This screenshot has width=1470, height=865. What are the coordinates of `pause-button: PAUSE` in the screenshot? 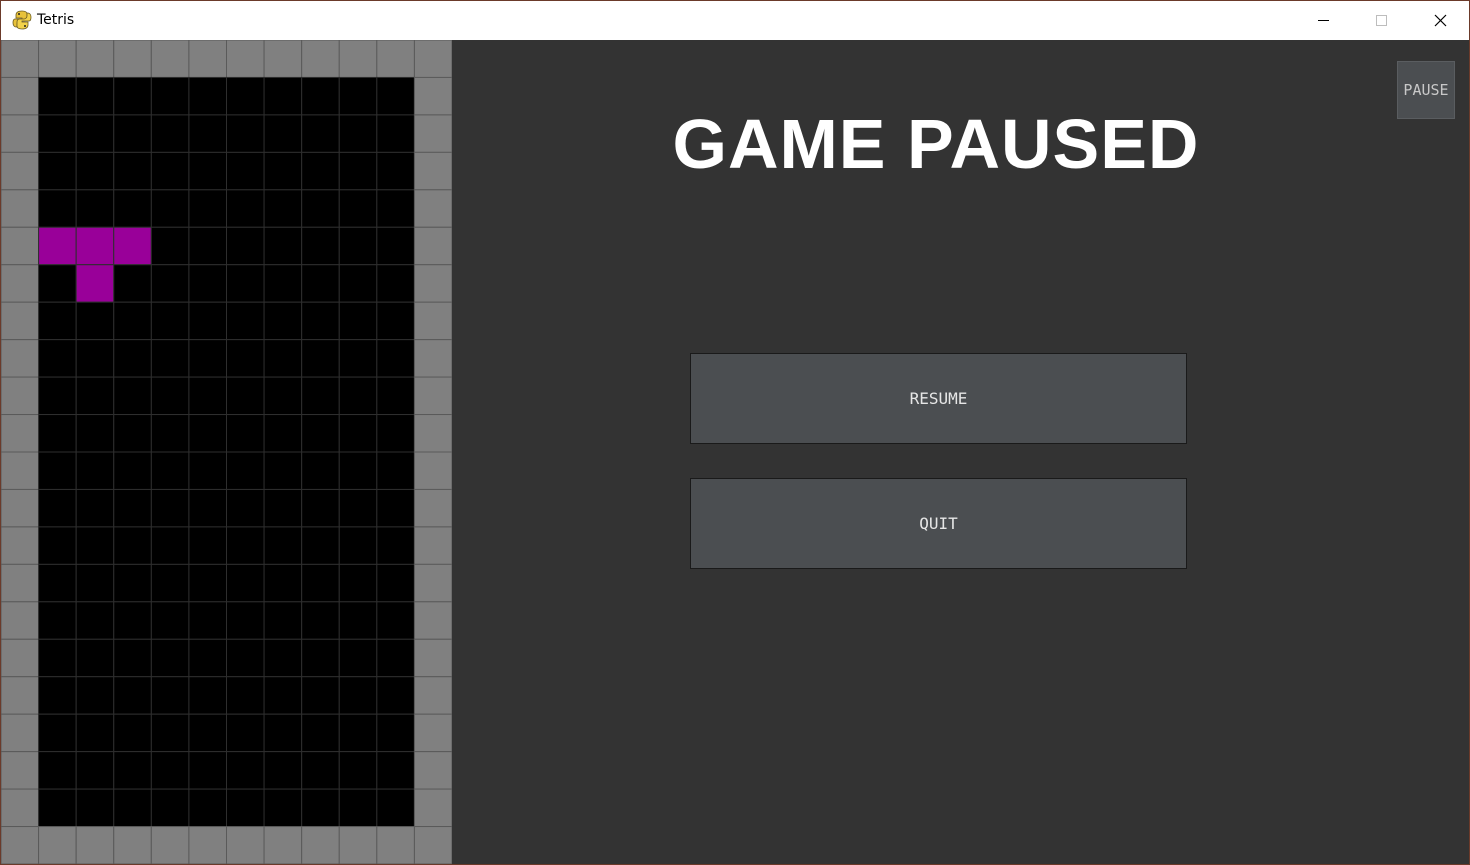 It's located at (1426, 90).